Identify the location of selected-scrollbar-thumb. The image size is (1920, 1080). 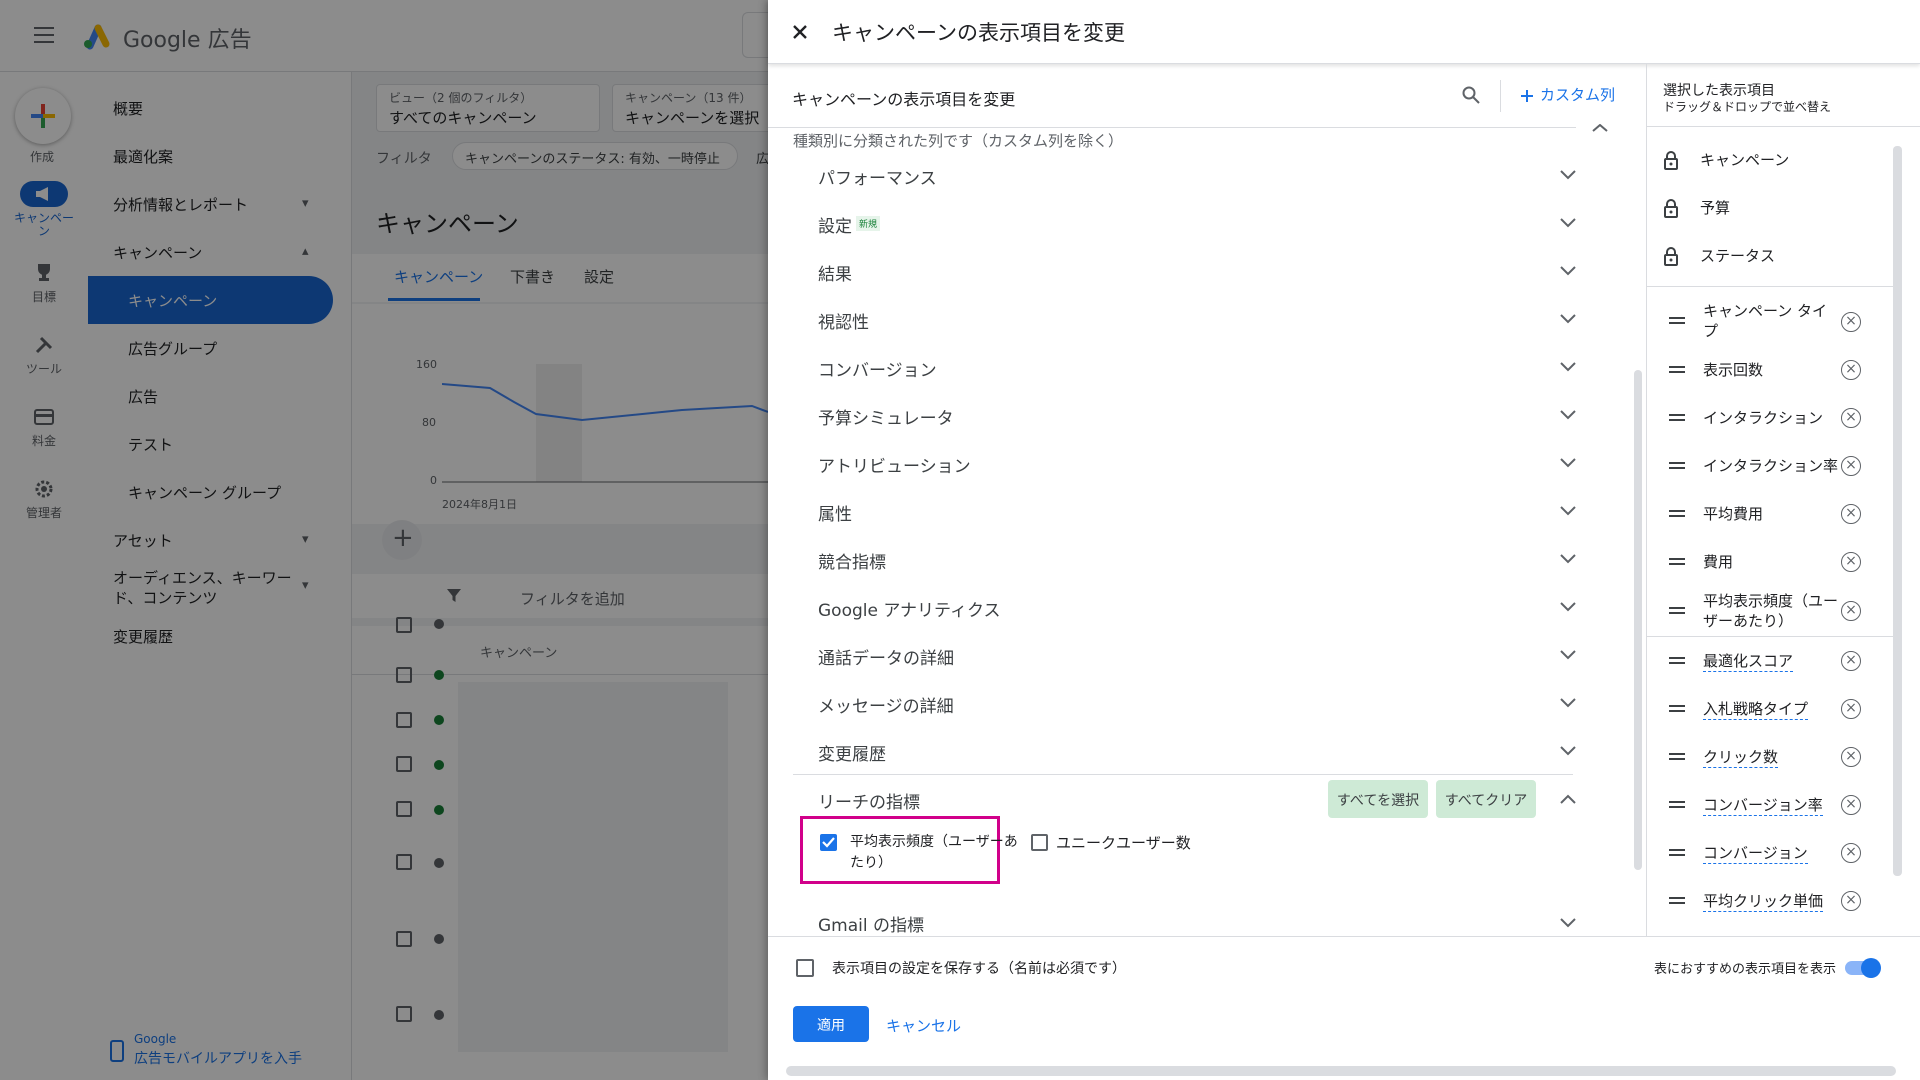
(1897, 511).